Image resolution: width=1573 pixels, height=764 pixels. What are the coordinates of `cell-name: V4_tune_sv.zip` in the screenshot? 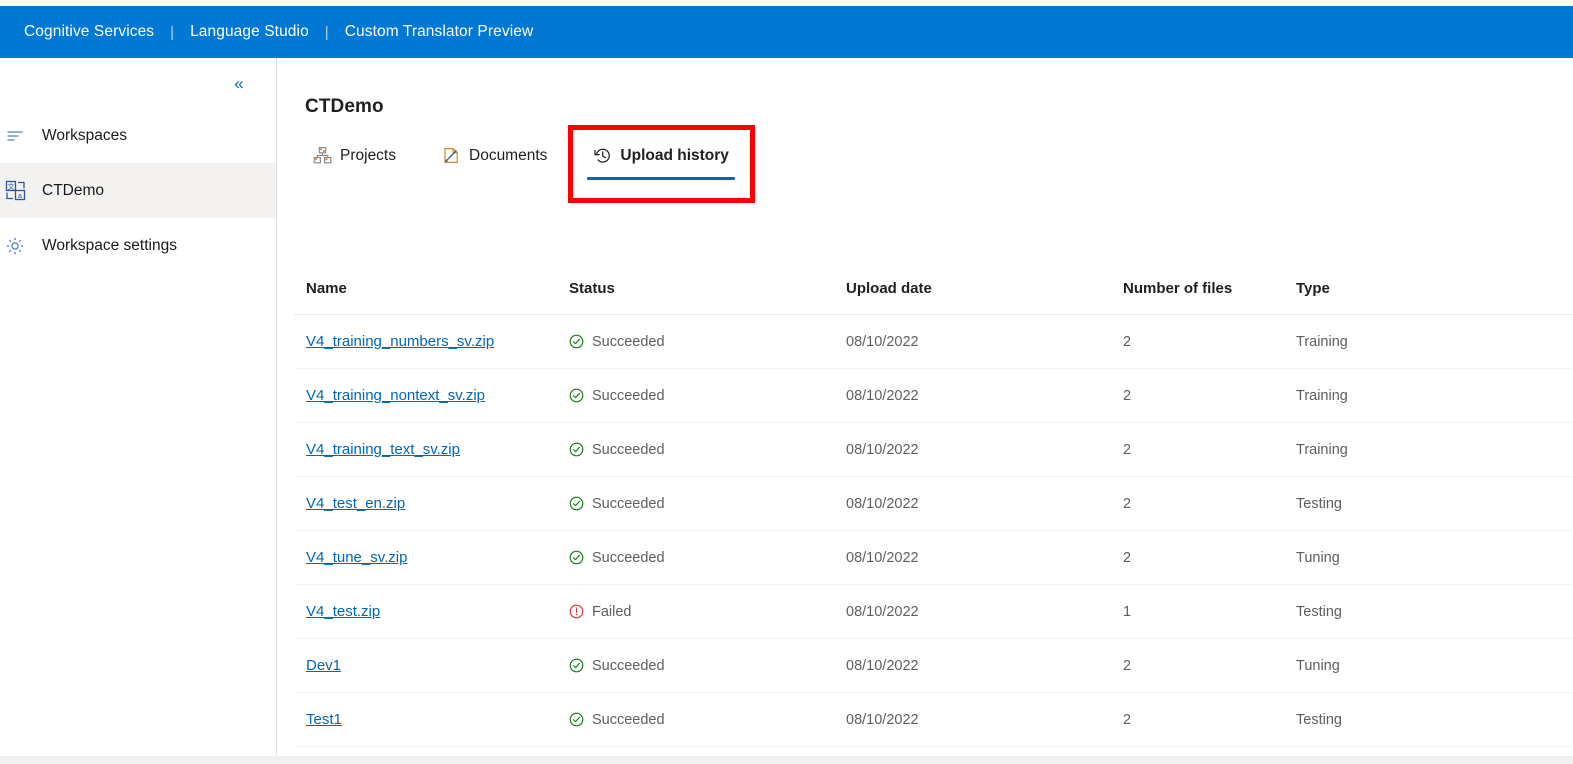 It's located at (431, 557).